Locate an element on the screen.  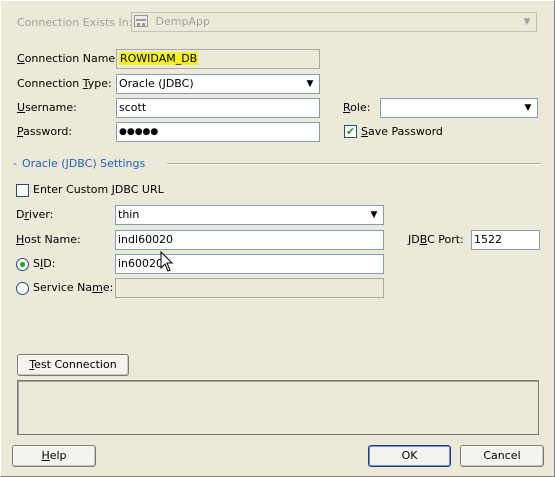
mouse-cursor-icon is located at coordinates (167, 261).